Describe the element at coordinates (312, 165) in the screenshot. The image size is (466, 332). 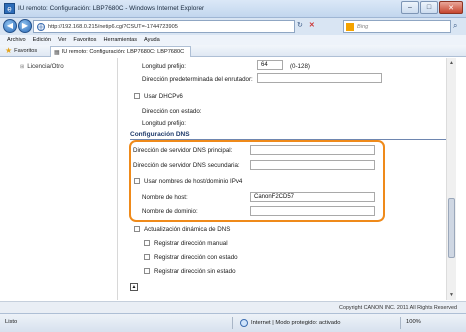
I see `dns-secondary-input` at that location.